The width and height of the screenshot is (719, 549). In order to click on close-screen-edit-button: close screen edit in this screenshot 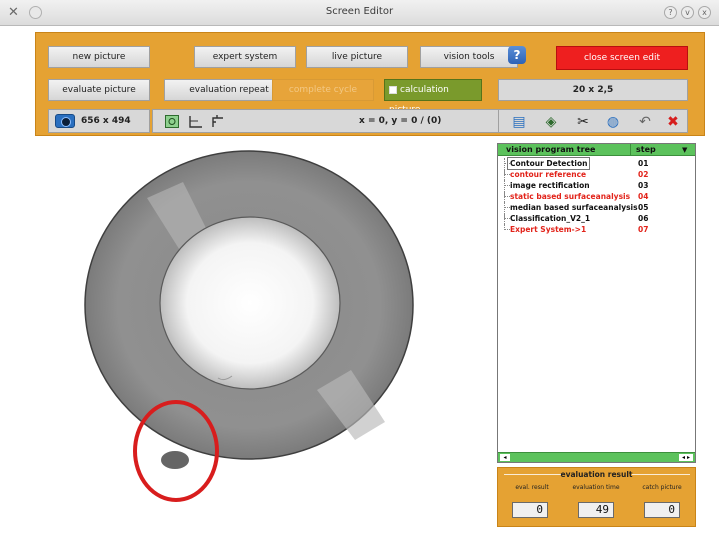, I will do `click(622, 58)`.